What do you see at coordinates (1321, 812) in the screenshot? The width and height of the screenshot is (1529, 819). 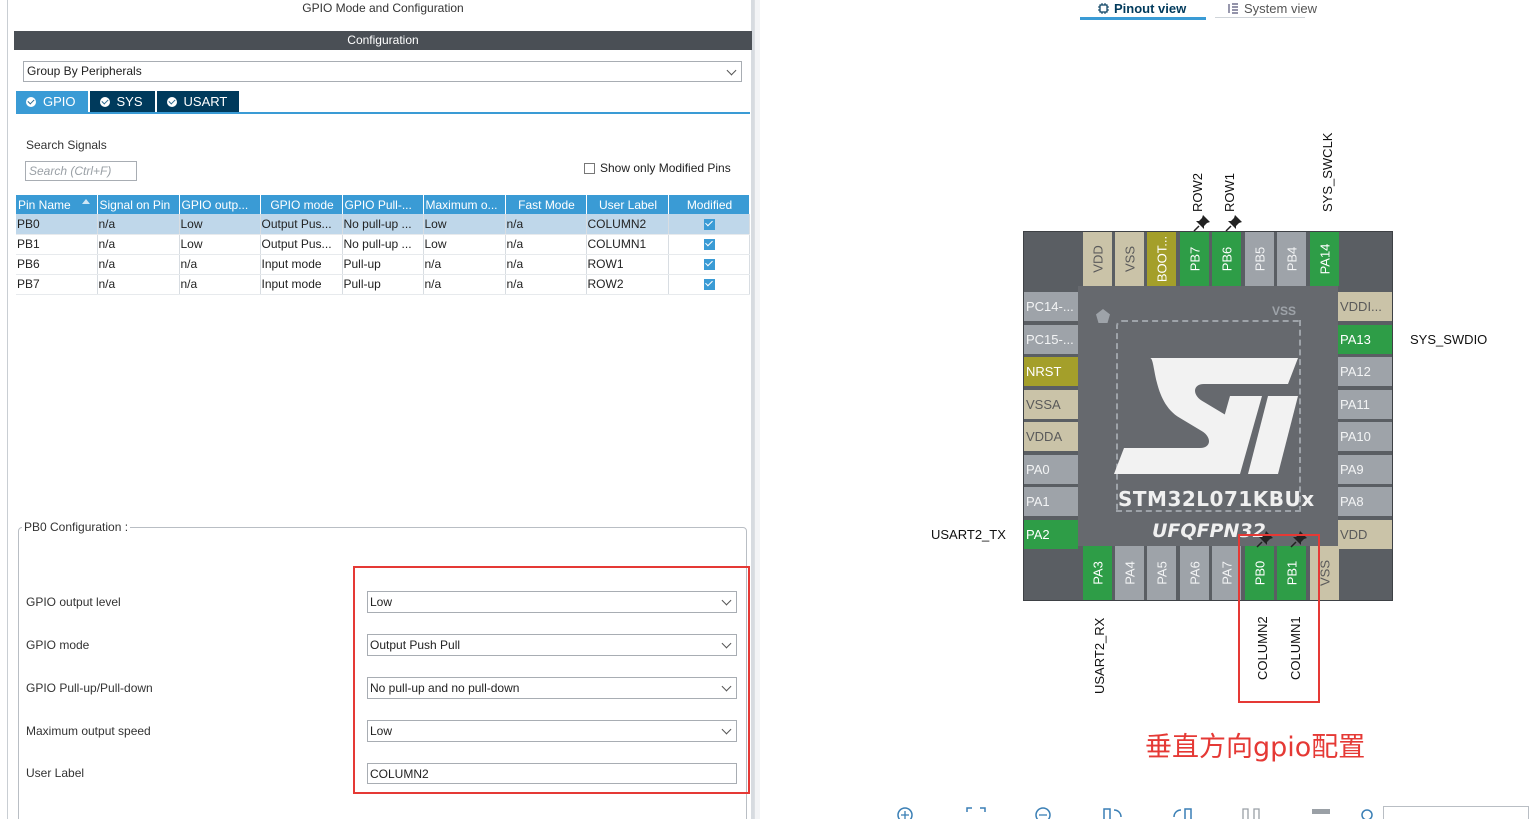 I see `flip-vertical-icon` at bounding box center [1321, 812].